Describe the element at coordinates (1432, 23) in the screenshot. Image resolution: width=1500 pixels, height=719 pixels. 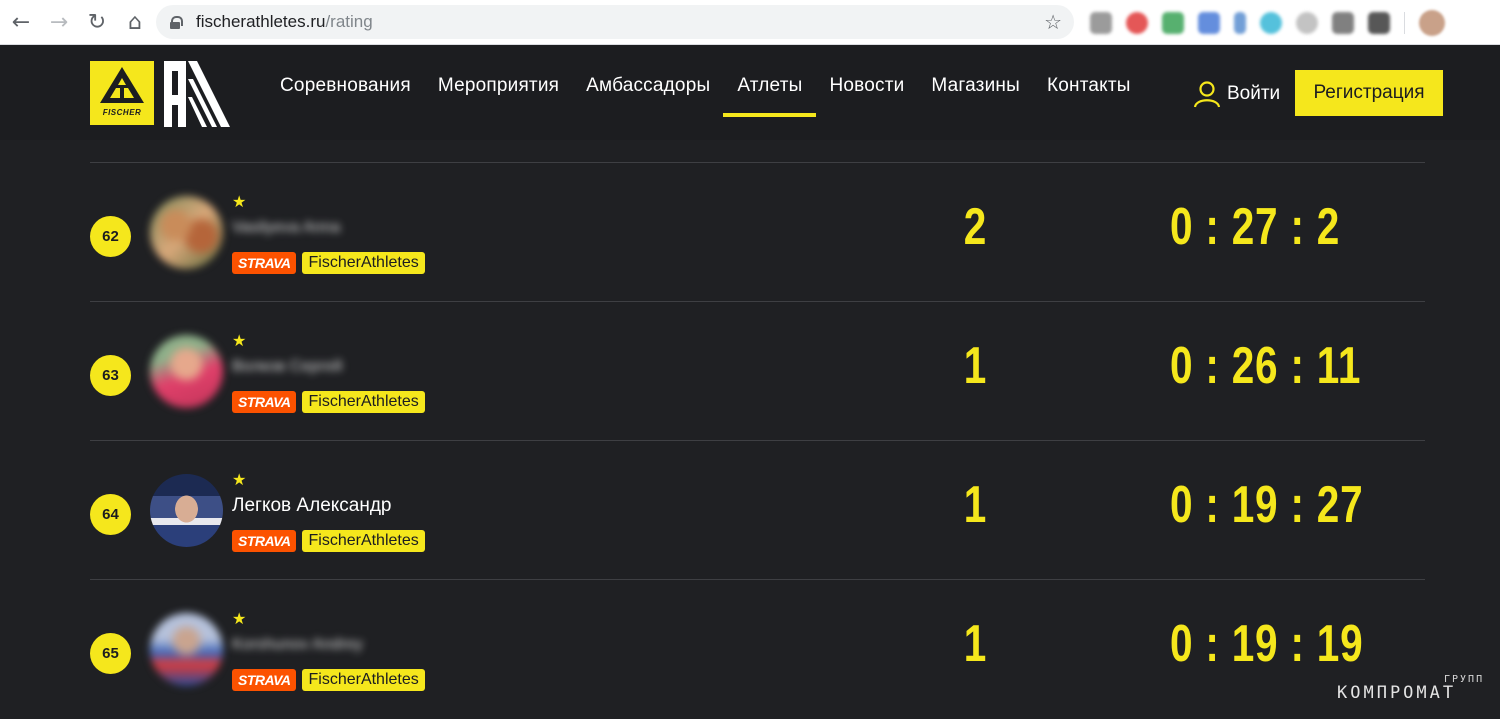
I see `profile-avatar` at that location.